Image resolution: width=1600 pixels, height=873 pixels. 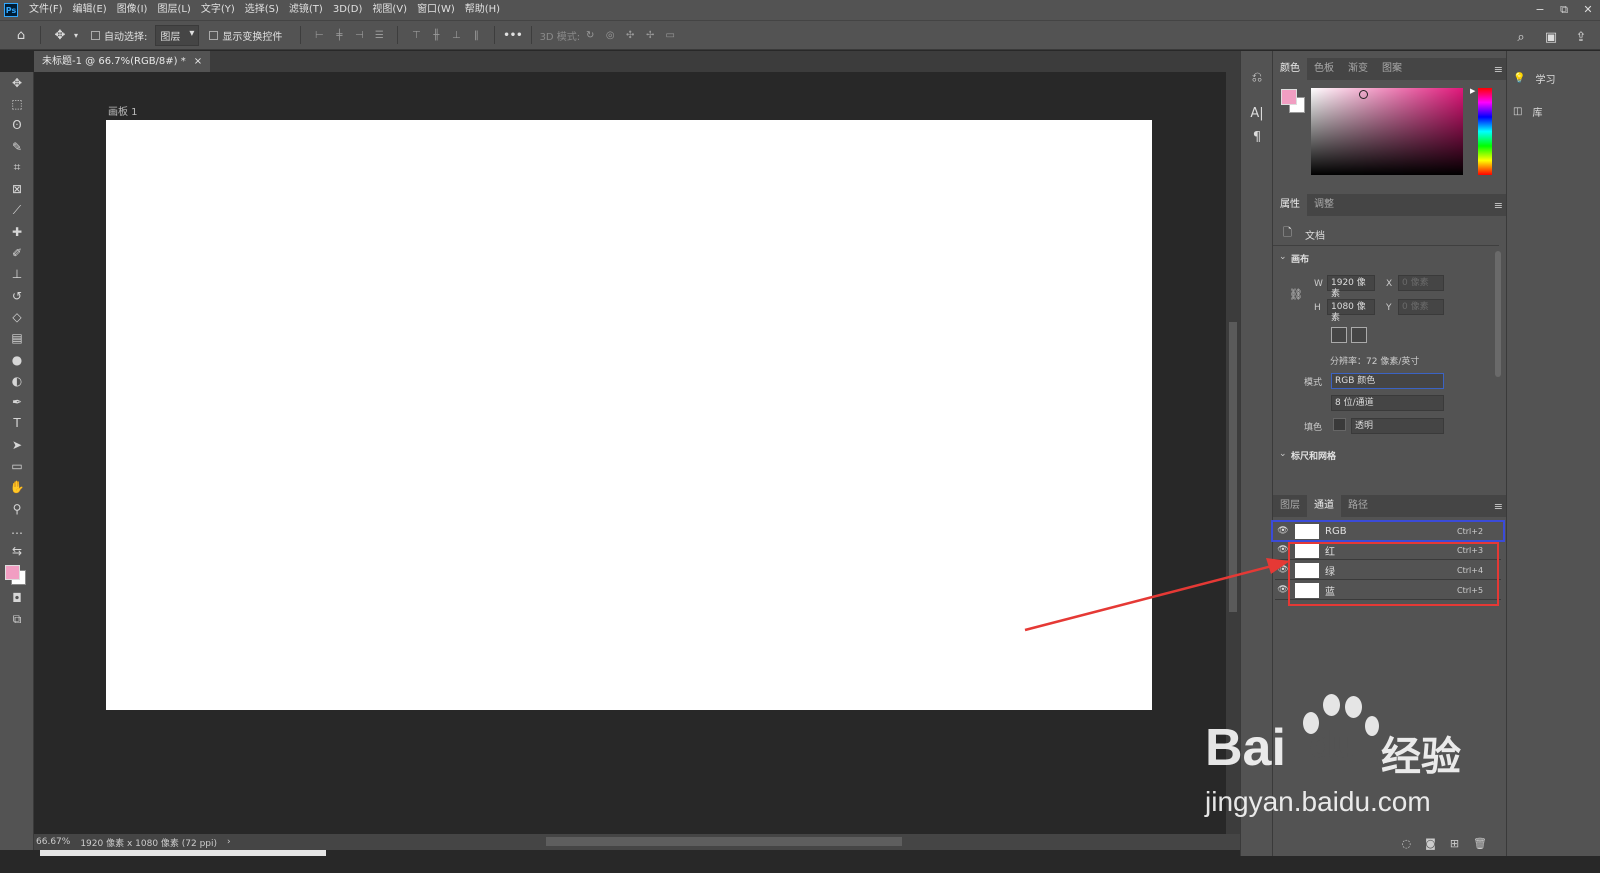 I want to click on align-vcenter-icon: ╫, so click(x=436, y=35).